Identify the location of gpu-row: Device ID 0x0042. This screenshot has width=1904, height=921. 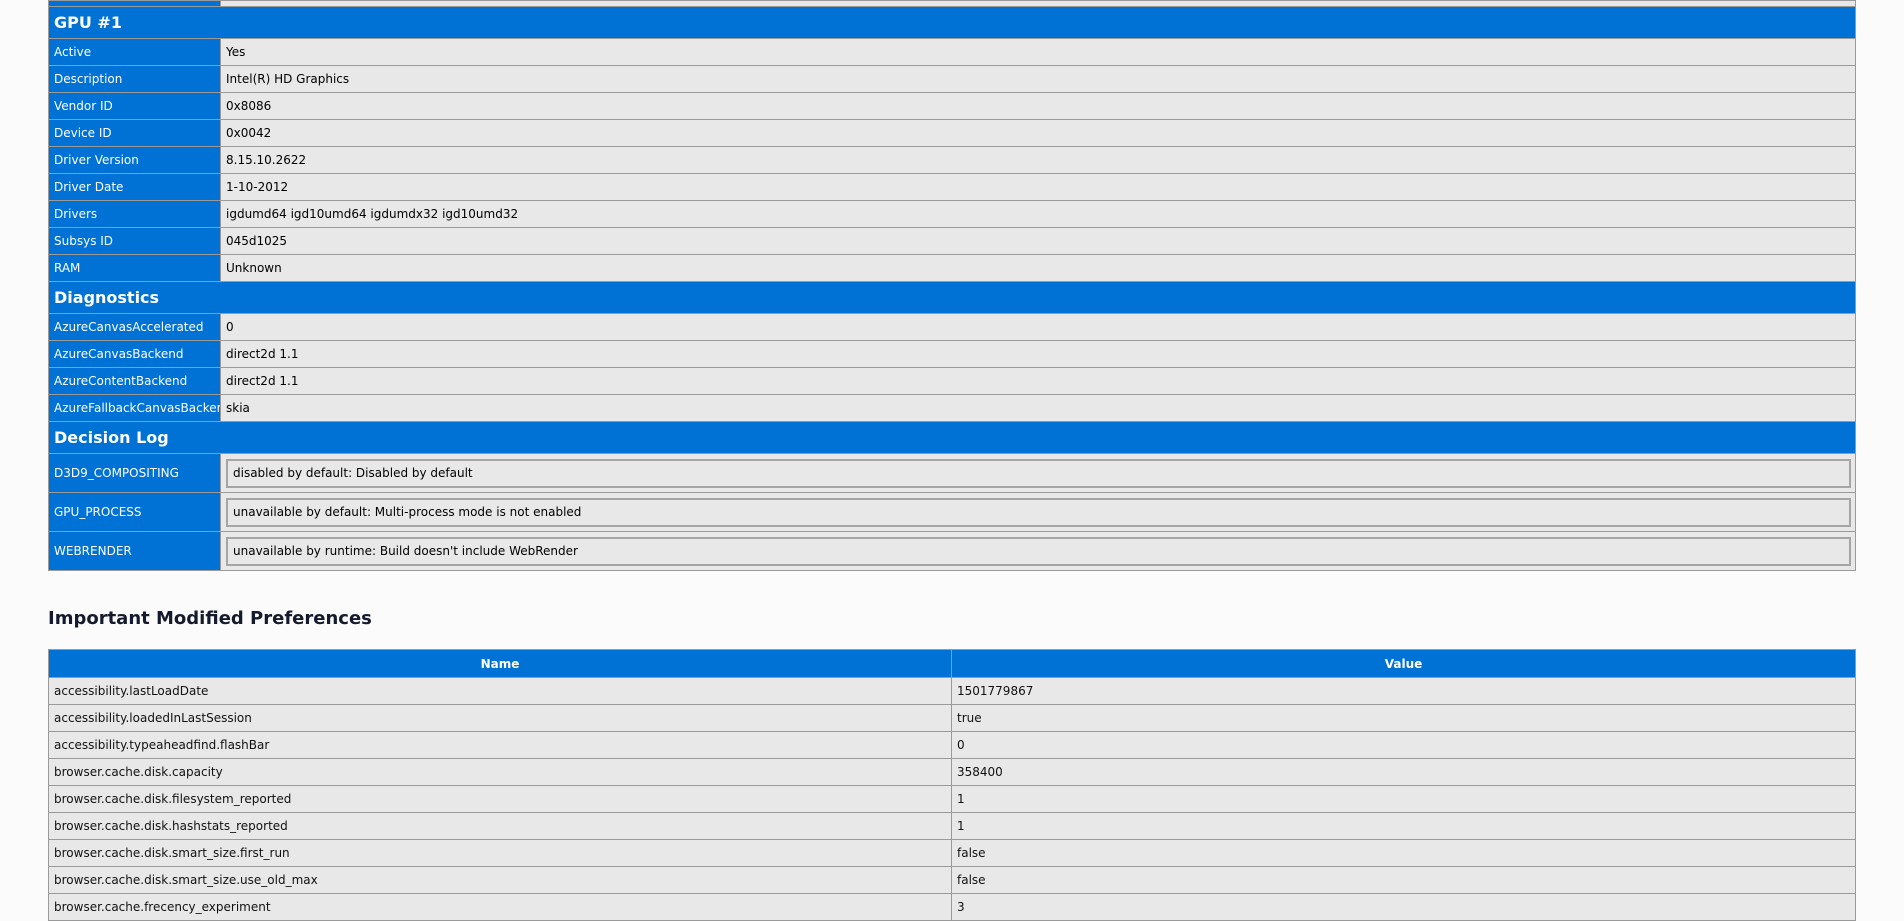
(952, 133).